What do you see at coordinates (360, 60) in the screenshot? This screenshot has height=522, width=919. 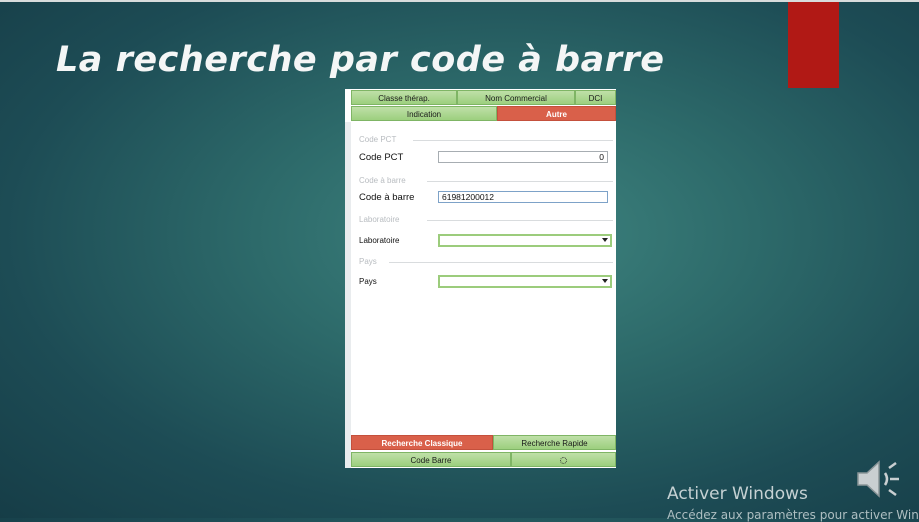 I see `slide-title: La recherche par code à barre` at bounding box center [360, 60].